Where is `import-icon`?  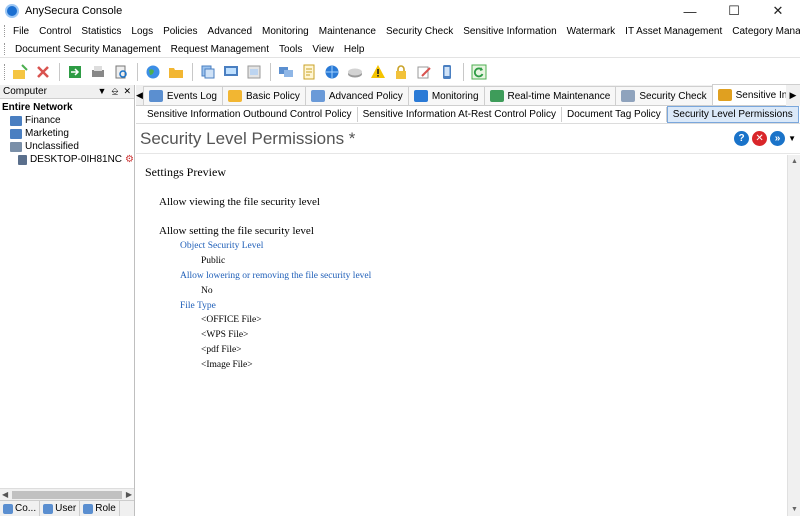 import-icon is located at coordinates (75, 72).